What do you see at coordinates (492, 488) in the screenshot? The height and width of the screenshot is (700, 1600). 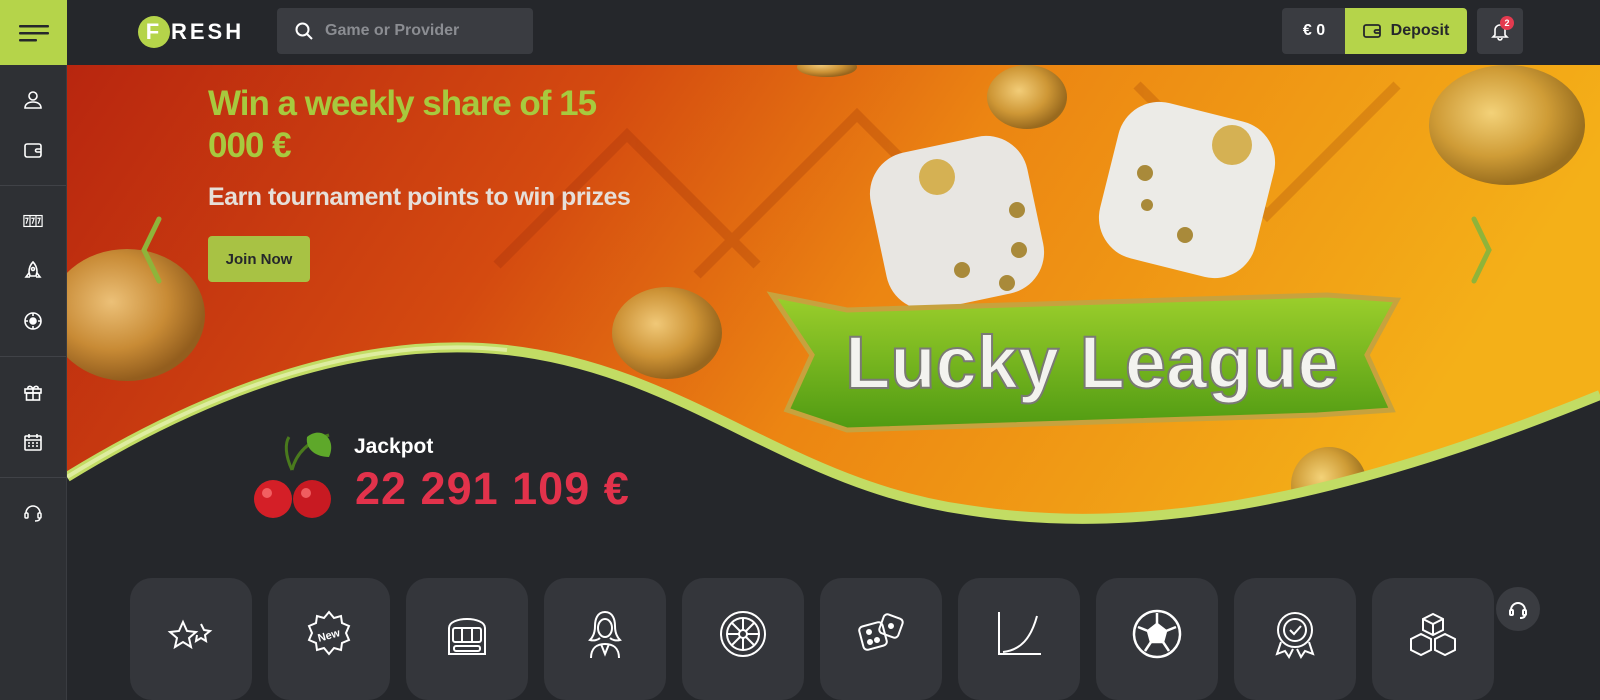 I see `jackpot-value: 22 291 109 €` at bounding box center [492, 488].